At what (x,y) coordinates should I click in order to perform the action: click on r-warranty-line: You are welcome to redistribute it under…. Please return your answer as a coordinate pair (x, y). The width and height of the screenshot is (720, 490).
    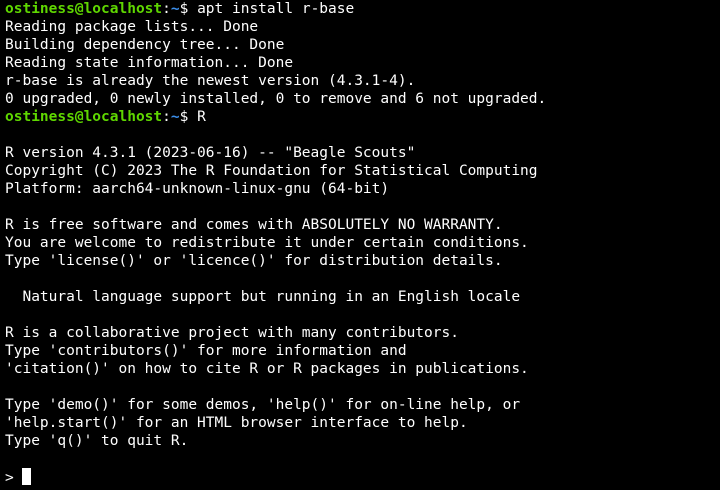
    Looking at the image, I should click on (267, 243).